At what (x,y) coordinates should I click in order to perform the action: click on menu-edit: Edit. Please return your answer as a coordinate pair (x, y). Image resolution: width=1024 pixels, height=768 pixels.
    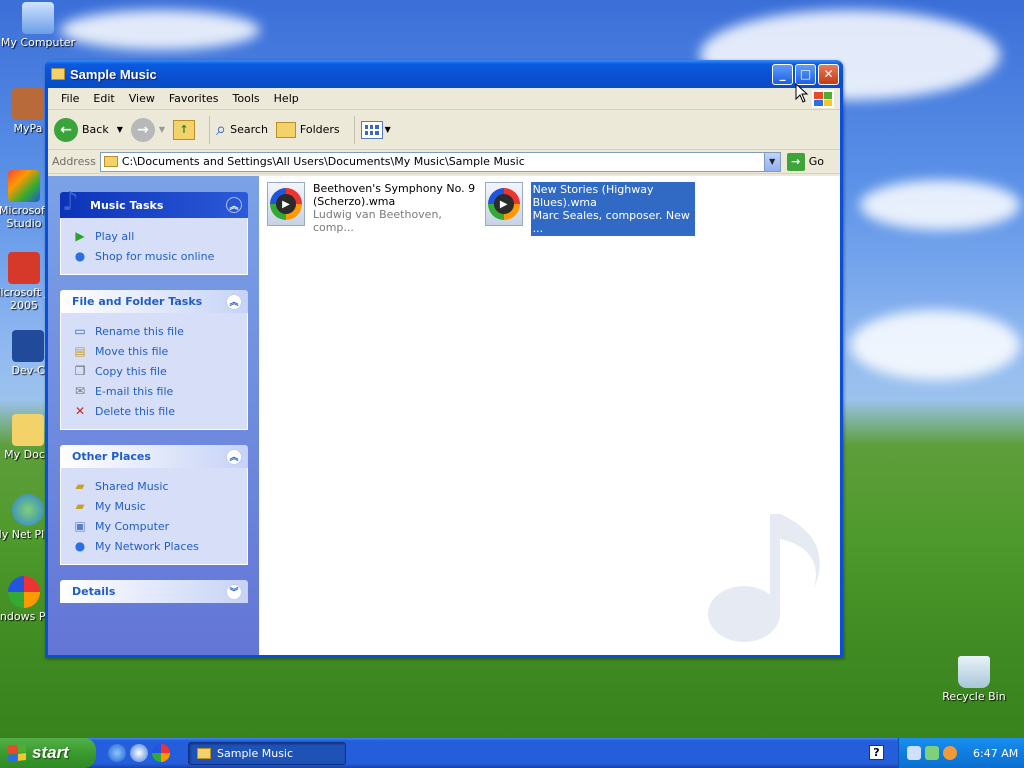
    Looking at the image, I should click on (103, 98).